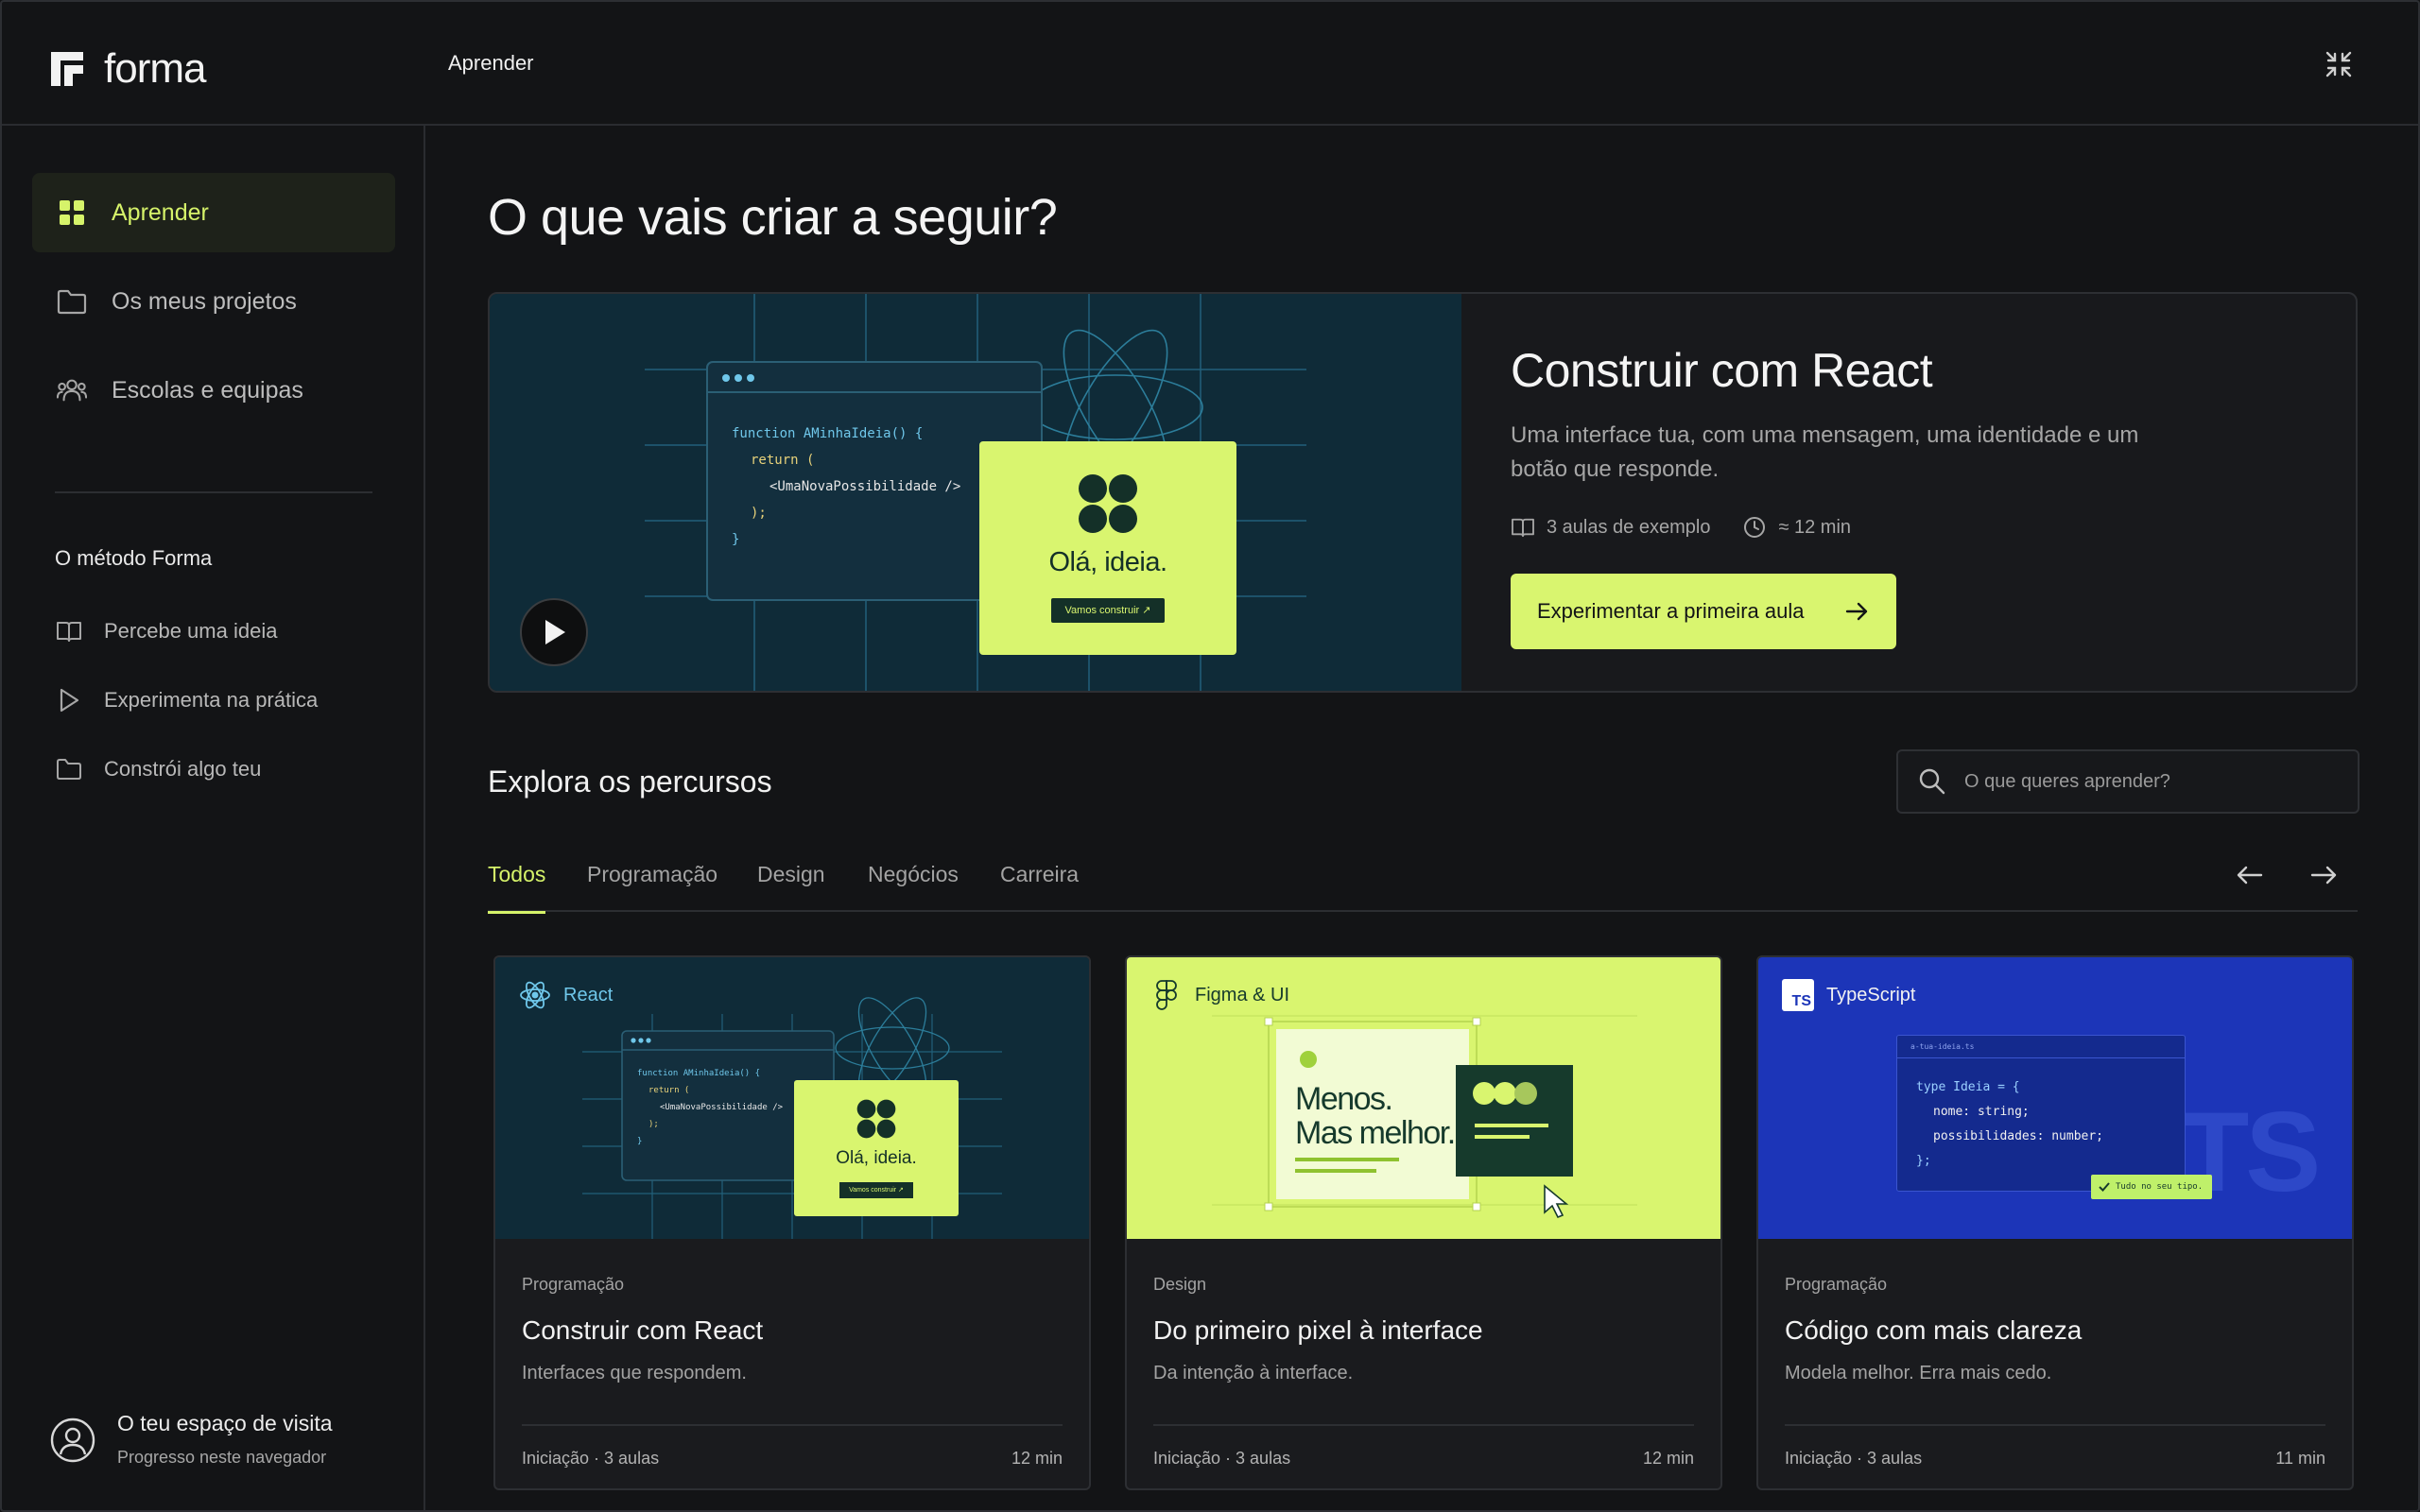  Describe the element at coordinates (72, 213) in the screenshot. I see `grid-icon` at that location.